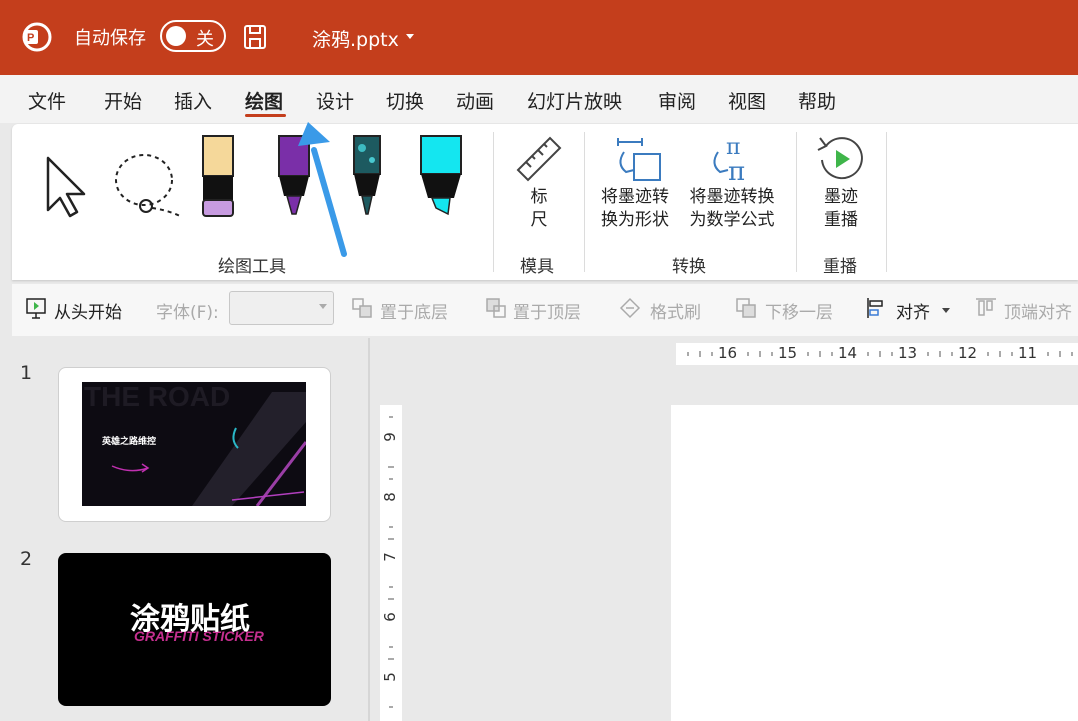  I want to click on tab-draw: 绘图, so click(264, 100).